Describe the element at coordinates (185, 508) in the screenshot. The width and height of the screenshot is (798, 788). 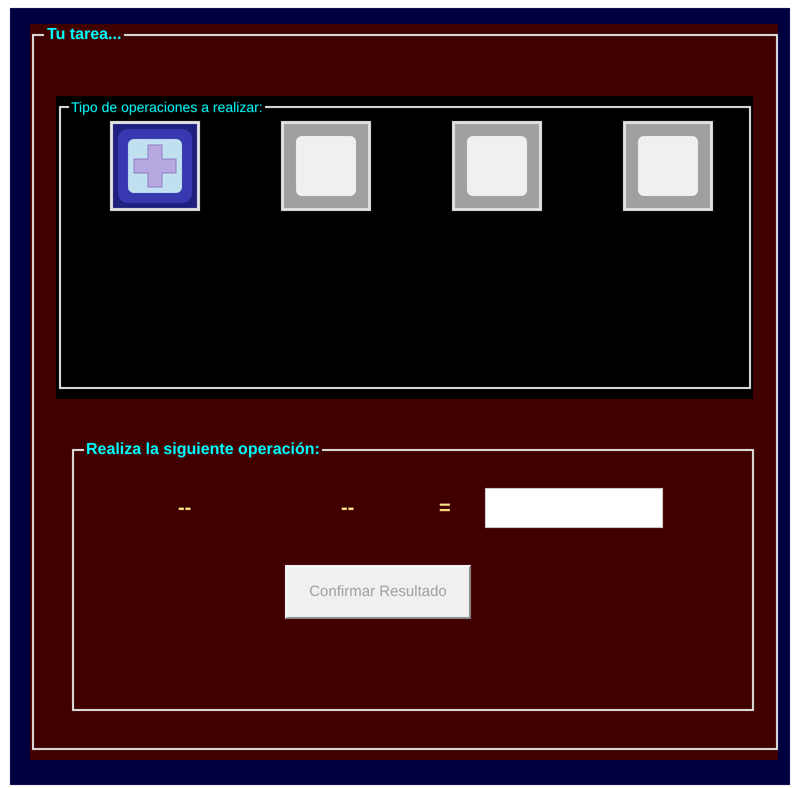
I see `first-operand: --` at that location.